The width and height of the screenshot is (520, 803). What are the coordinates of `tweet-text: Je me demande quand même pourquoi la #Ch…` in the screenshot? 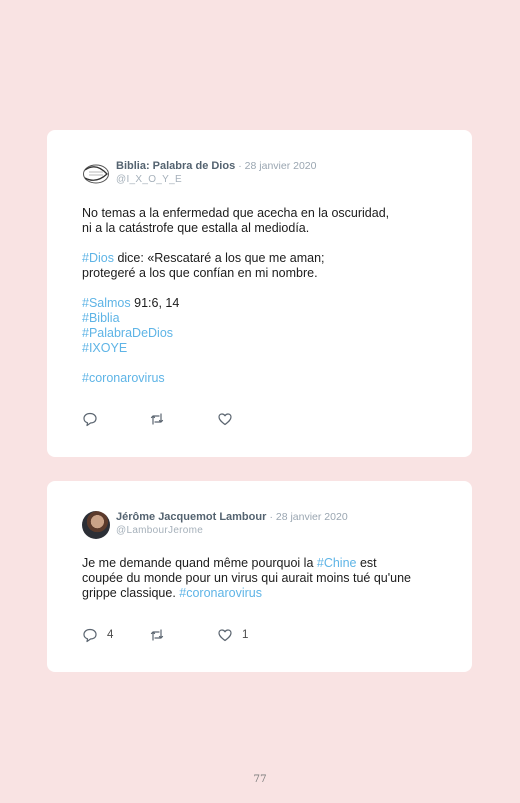 It's located at (262, 578).